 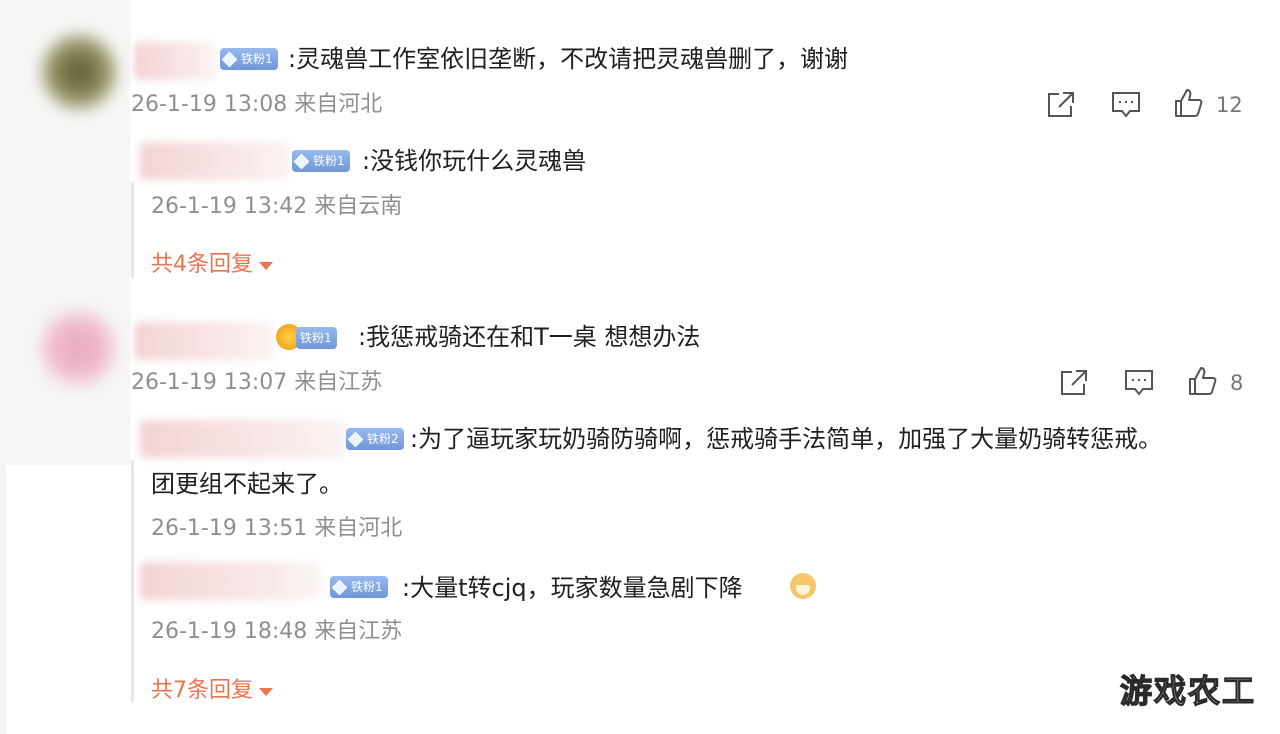 What do you see at coordinates (1187, 690) in the screenshot?
I see `watermark: 游戏农工` at bounding box center [1187, 690].